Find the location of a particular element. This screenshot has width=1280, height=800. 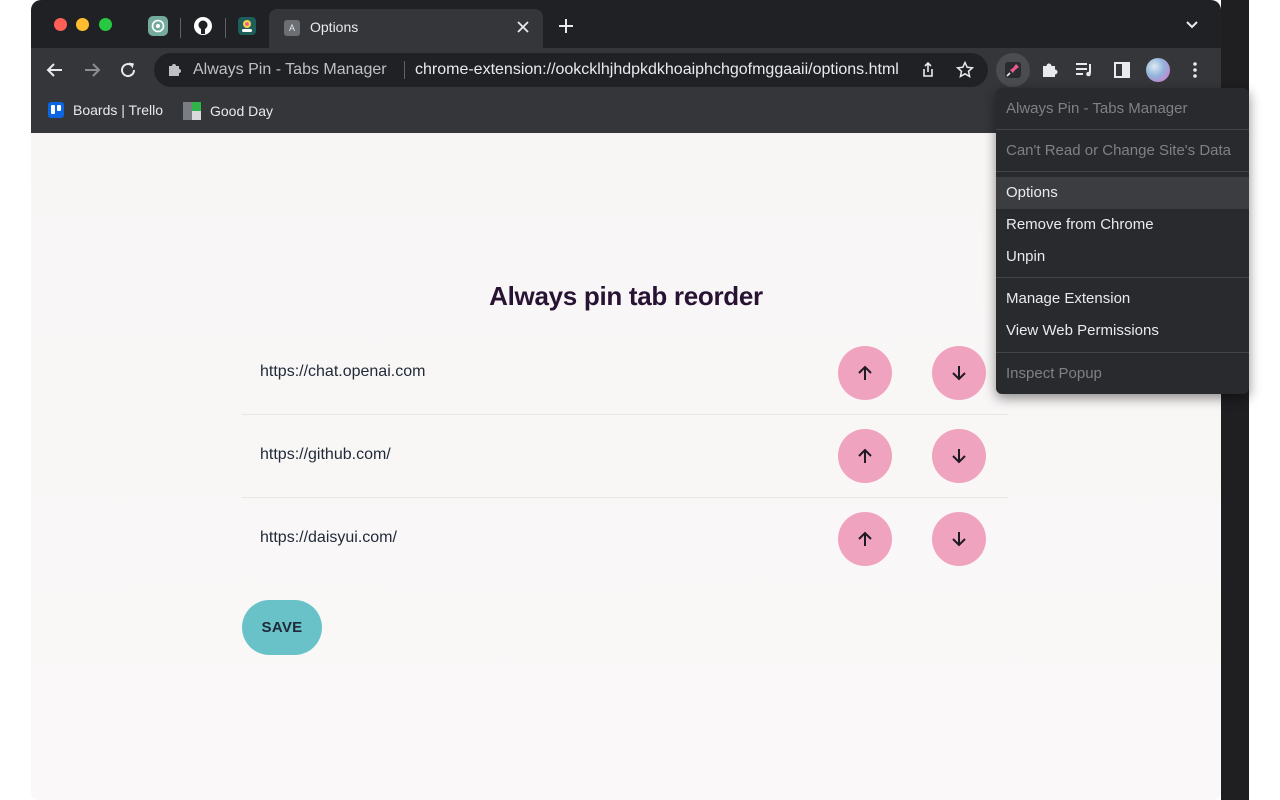

bookmark-star-icon is located at coordinates (965, 72).